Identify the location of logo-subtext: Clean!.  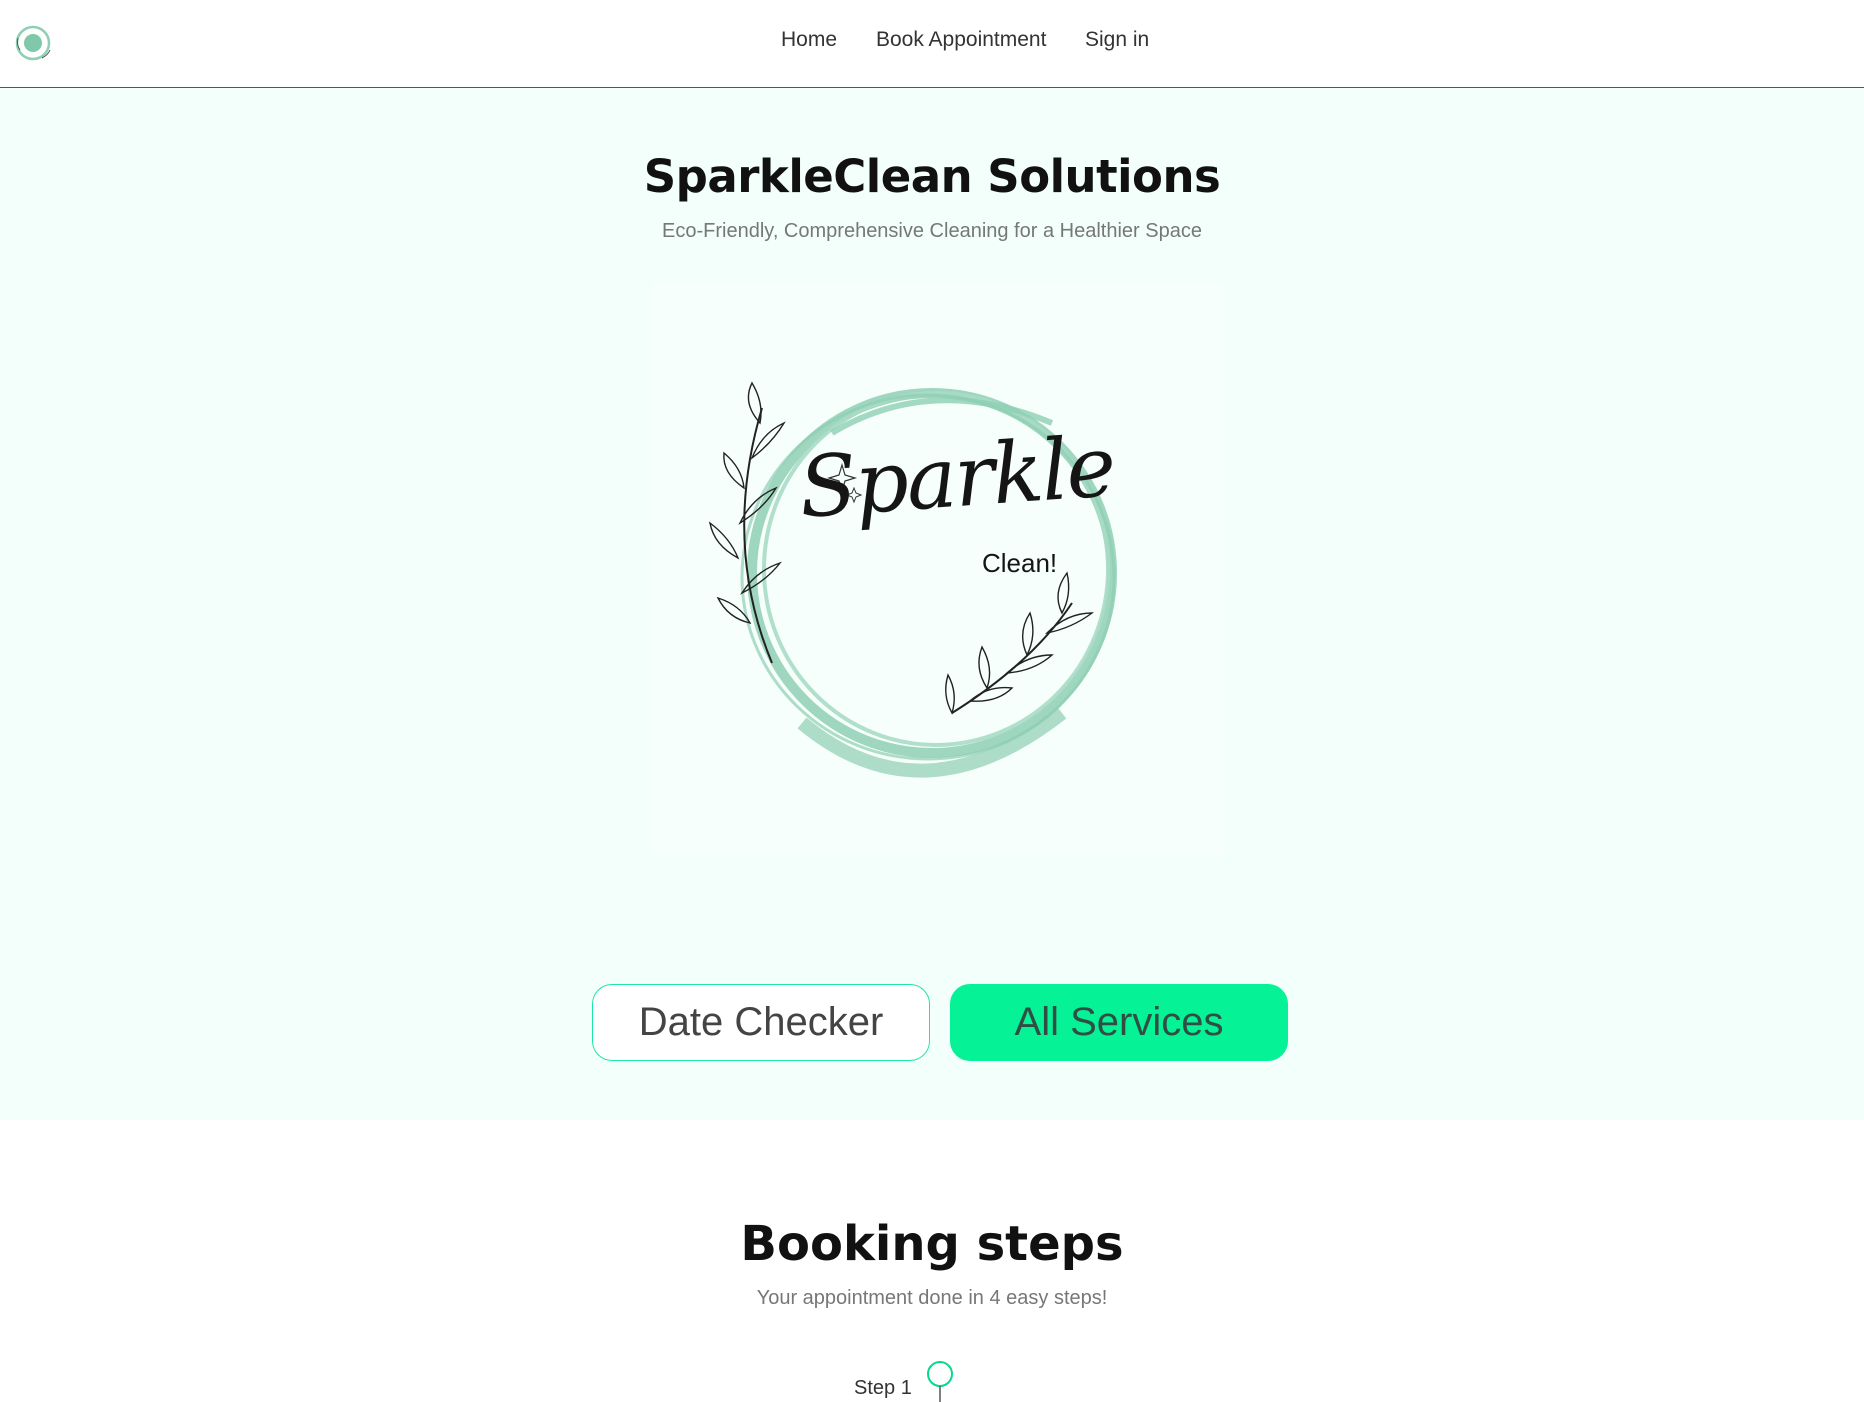
(1020, 563).